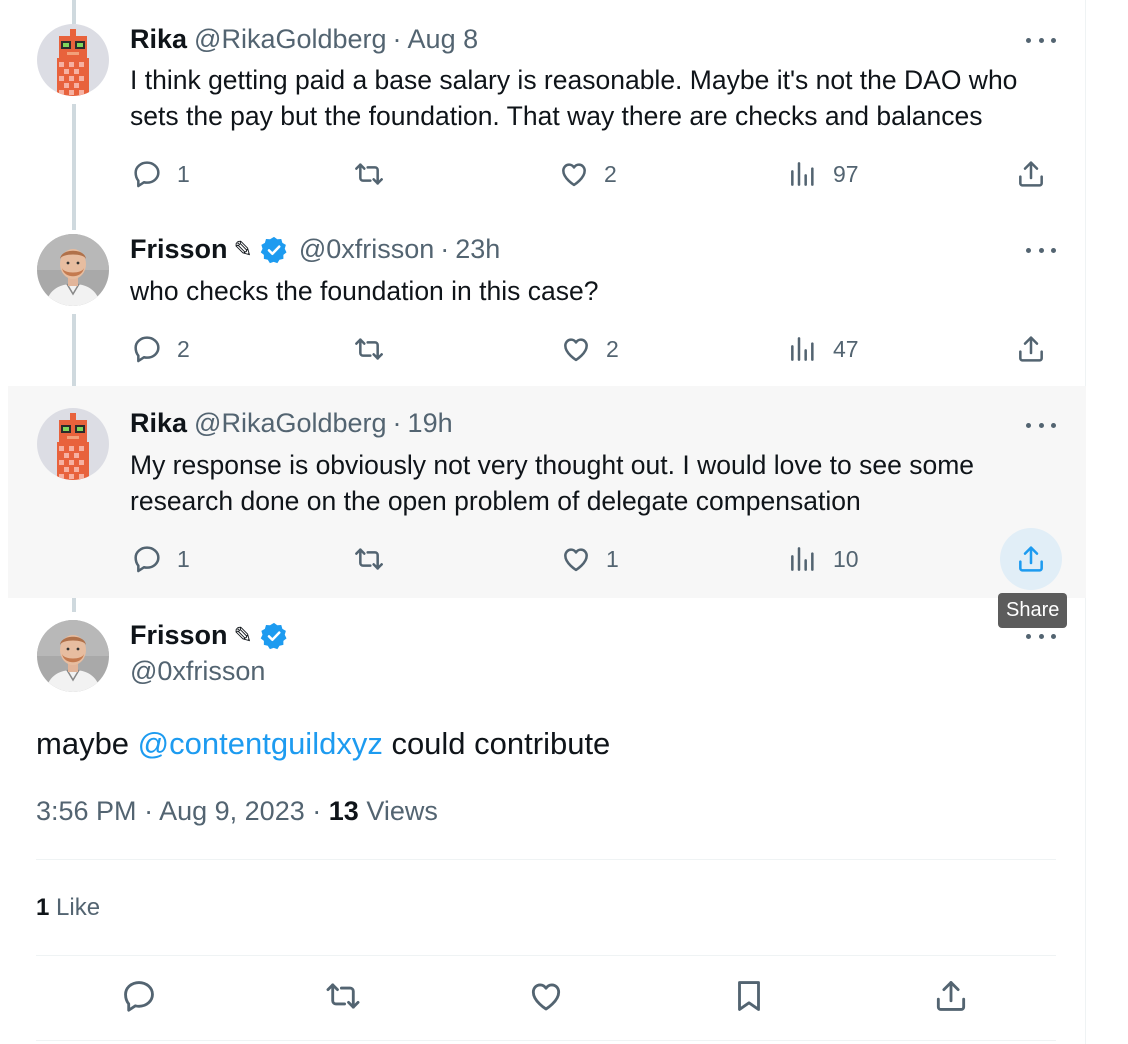 Image resolution: width=1128 pixels, height=1044 pixels. I want to click on tweet-meta: 3:56 PM · Aug 9, 2023 · 13 Views, so click(237, 811).